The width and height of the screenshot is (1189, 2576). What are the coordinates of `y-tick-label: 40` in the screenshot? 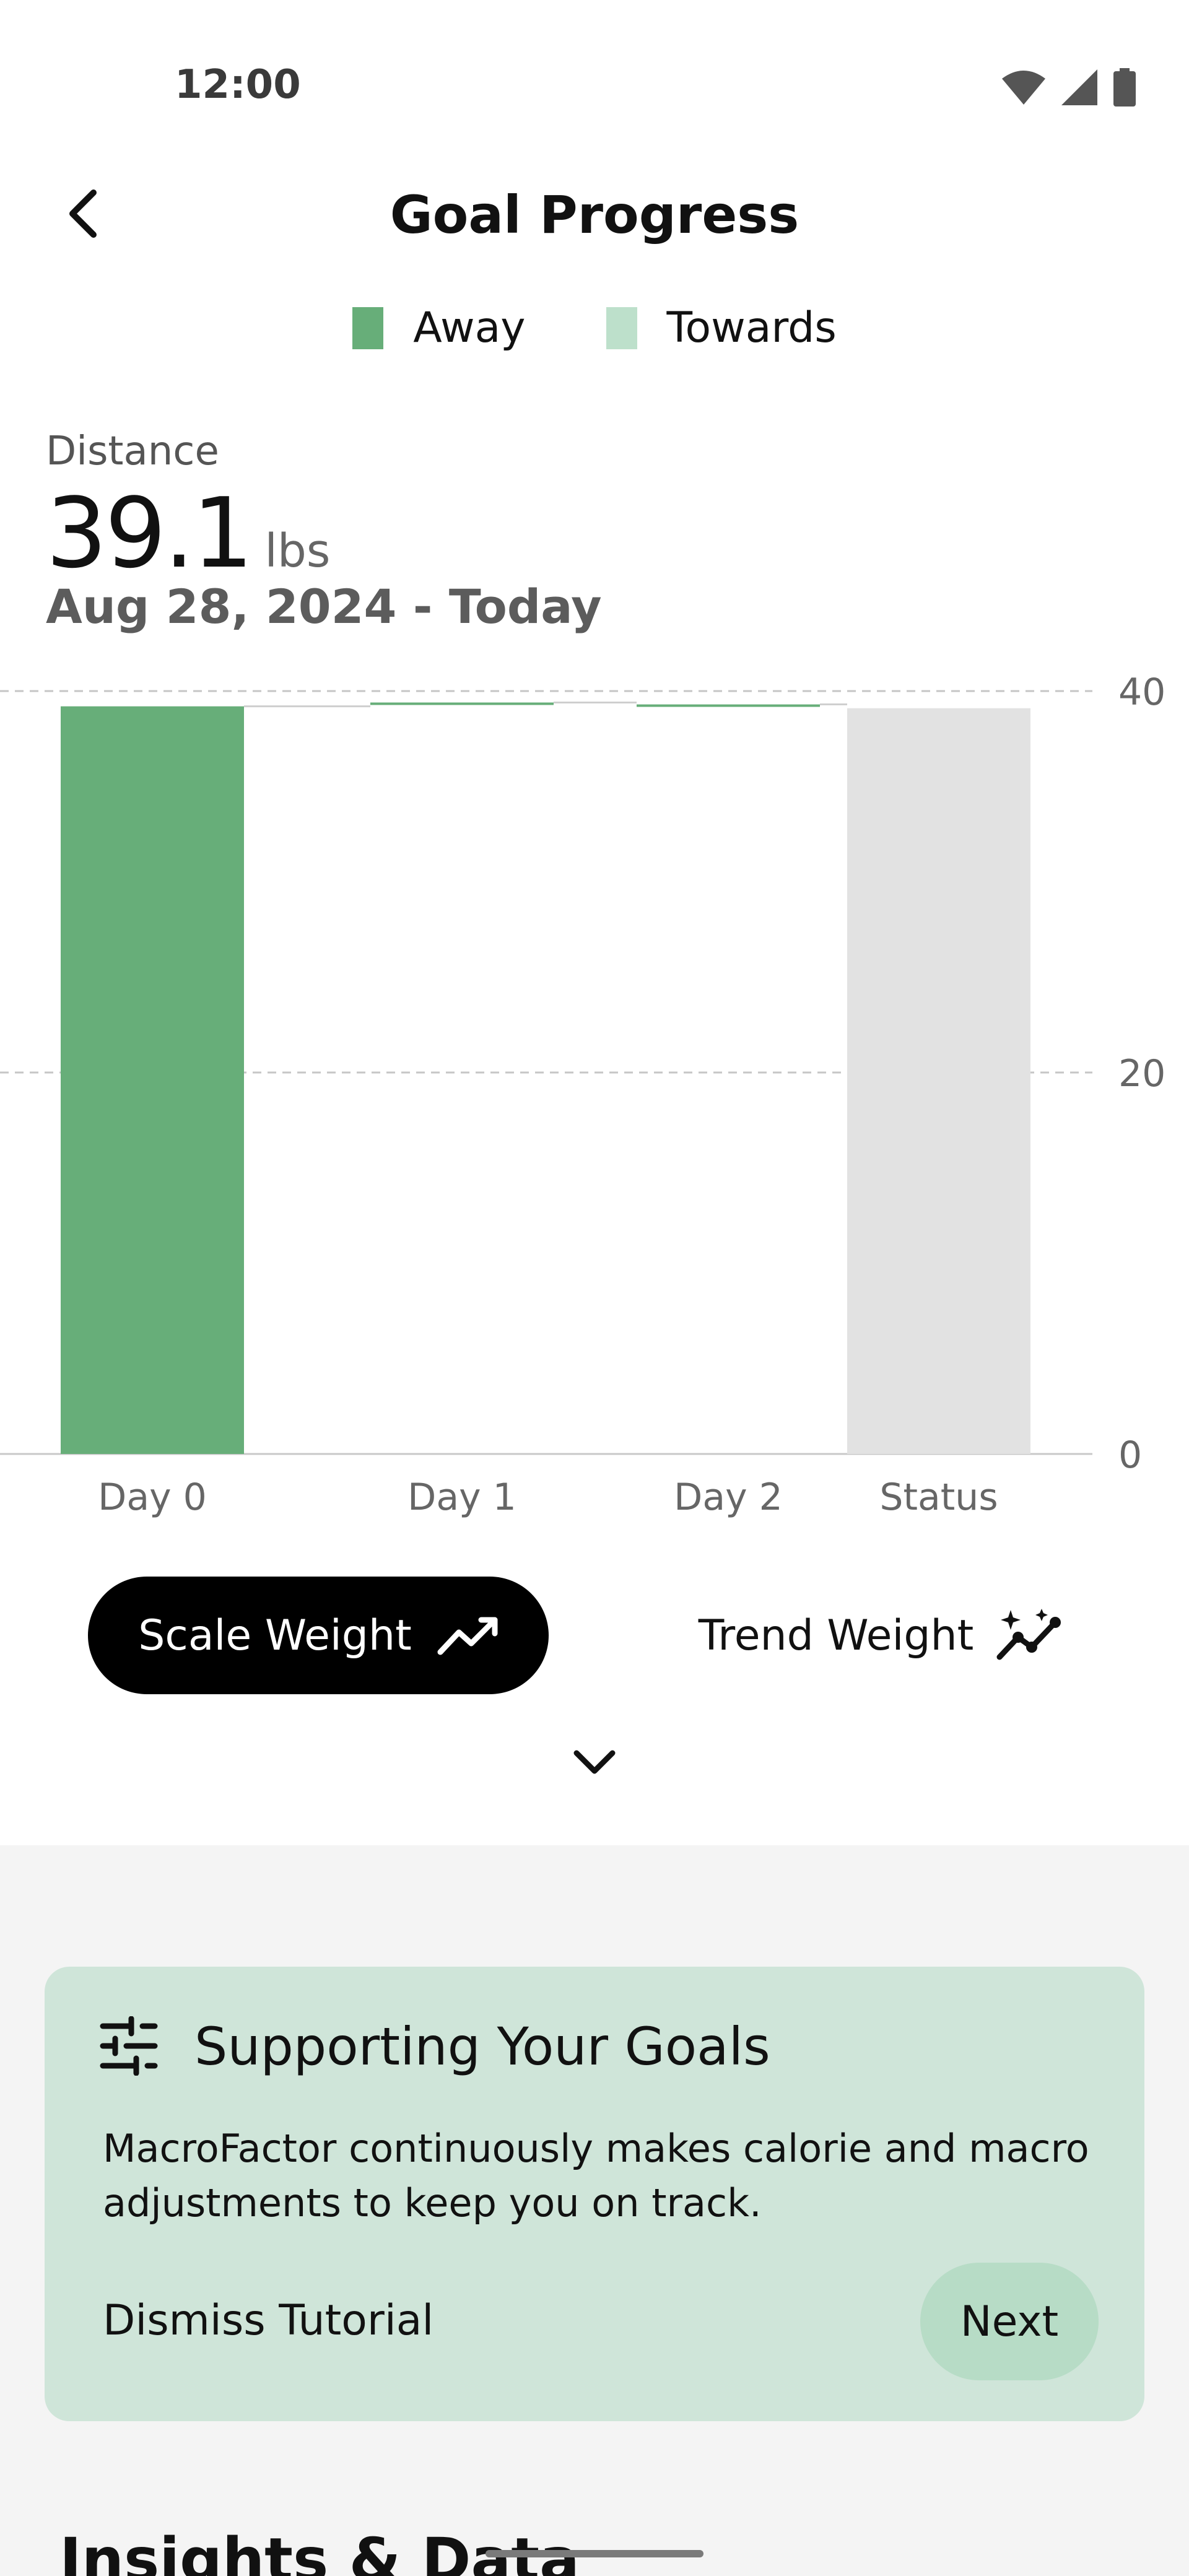 It's located at (1141, 692).